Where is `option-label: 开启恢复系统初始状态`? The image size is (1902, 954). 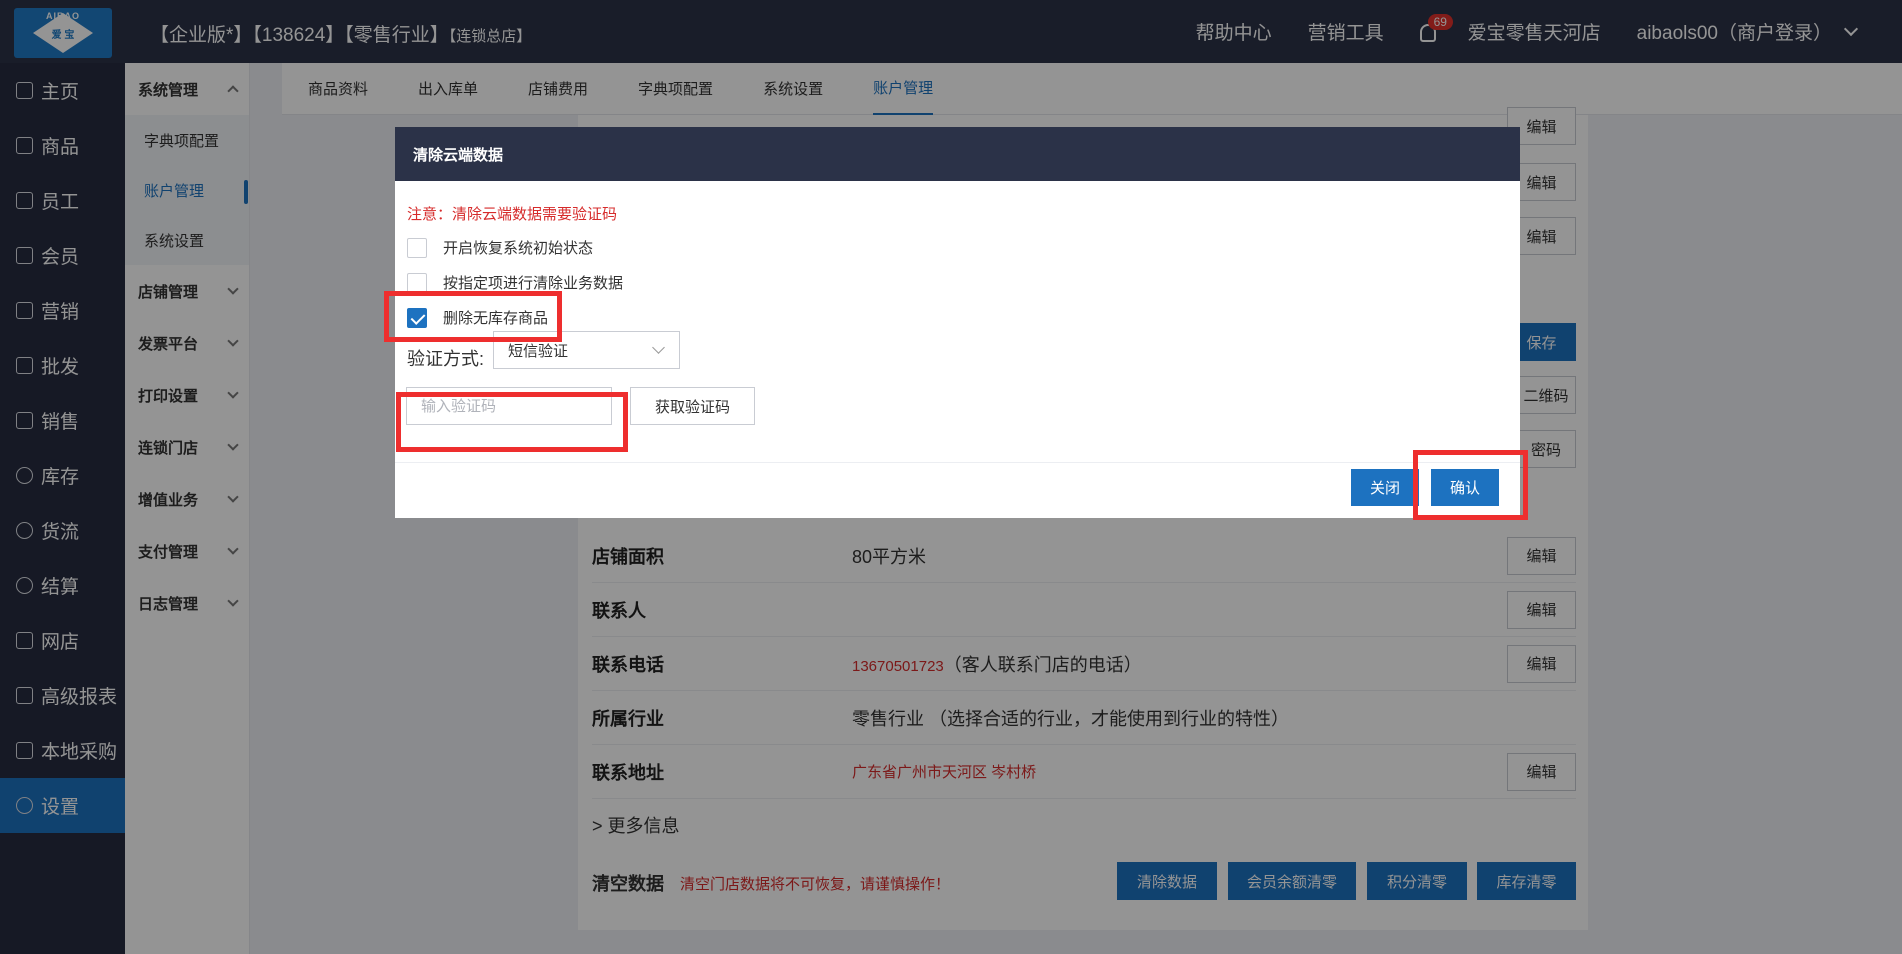 option-label: 开启恢复系统初始状态 is located at coordinates (518, 248).